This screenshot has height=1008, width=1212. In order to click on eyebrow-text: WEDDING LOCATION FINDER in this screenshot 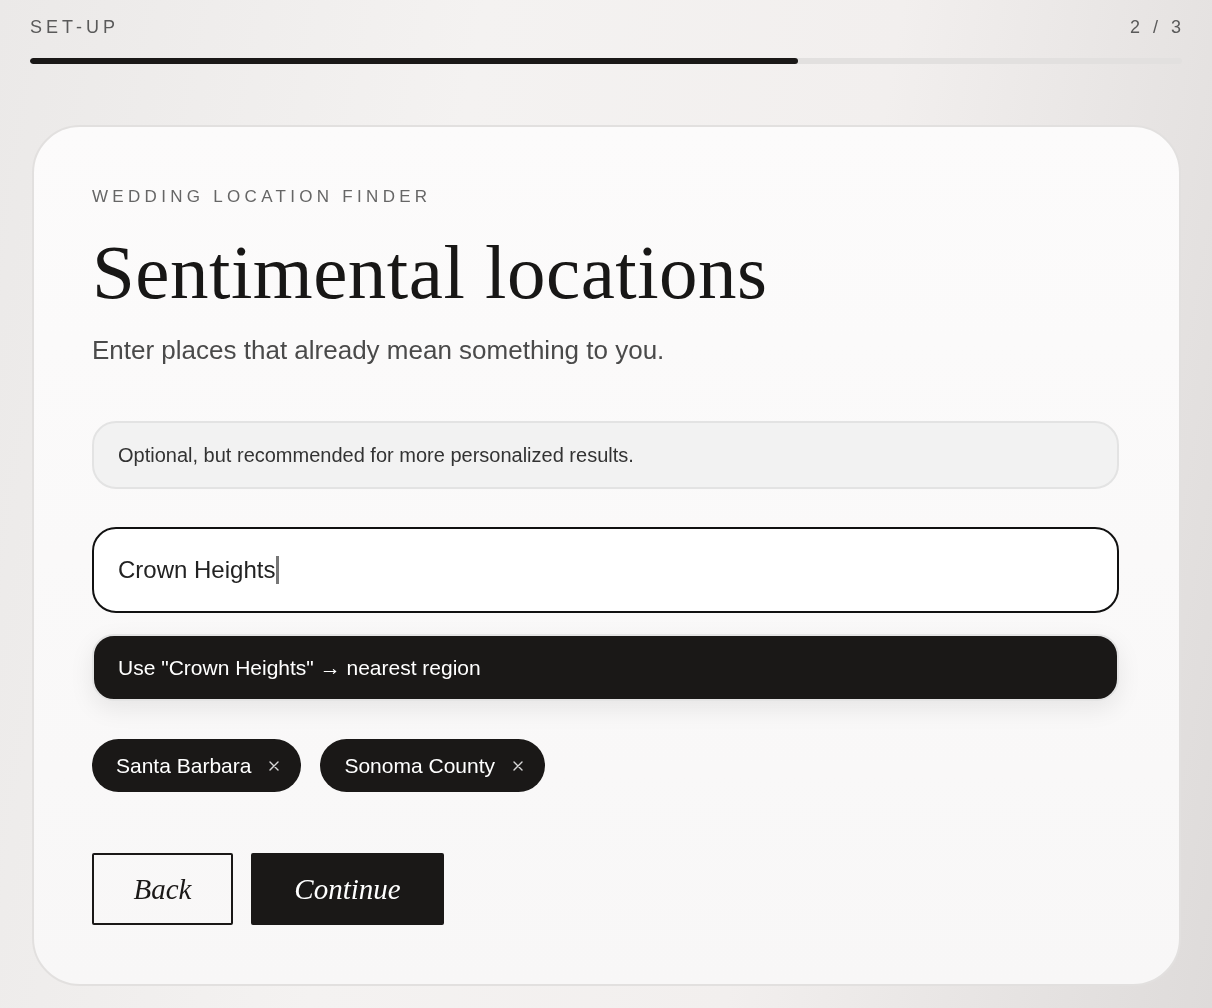, I will do `click(262, 197)`.